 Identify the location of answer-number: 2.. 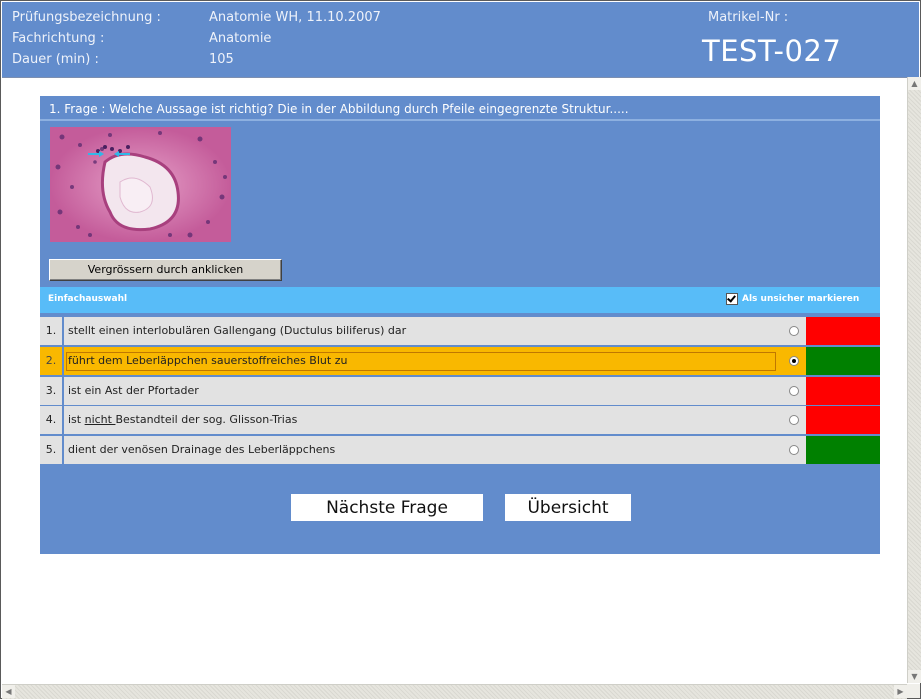
(51, 361).